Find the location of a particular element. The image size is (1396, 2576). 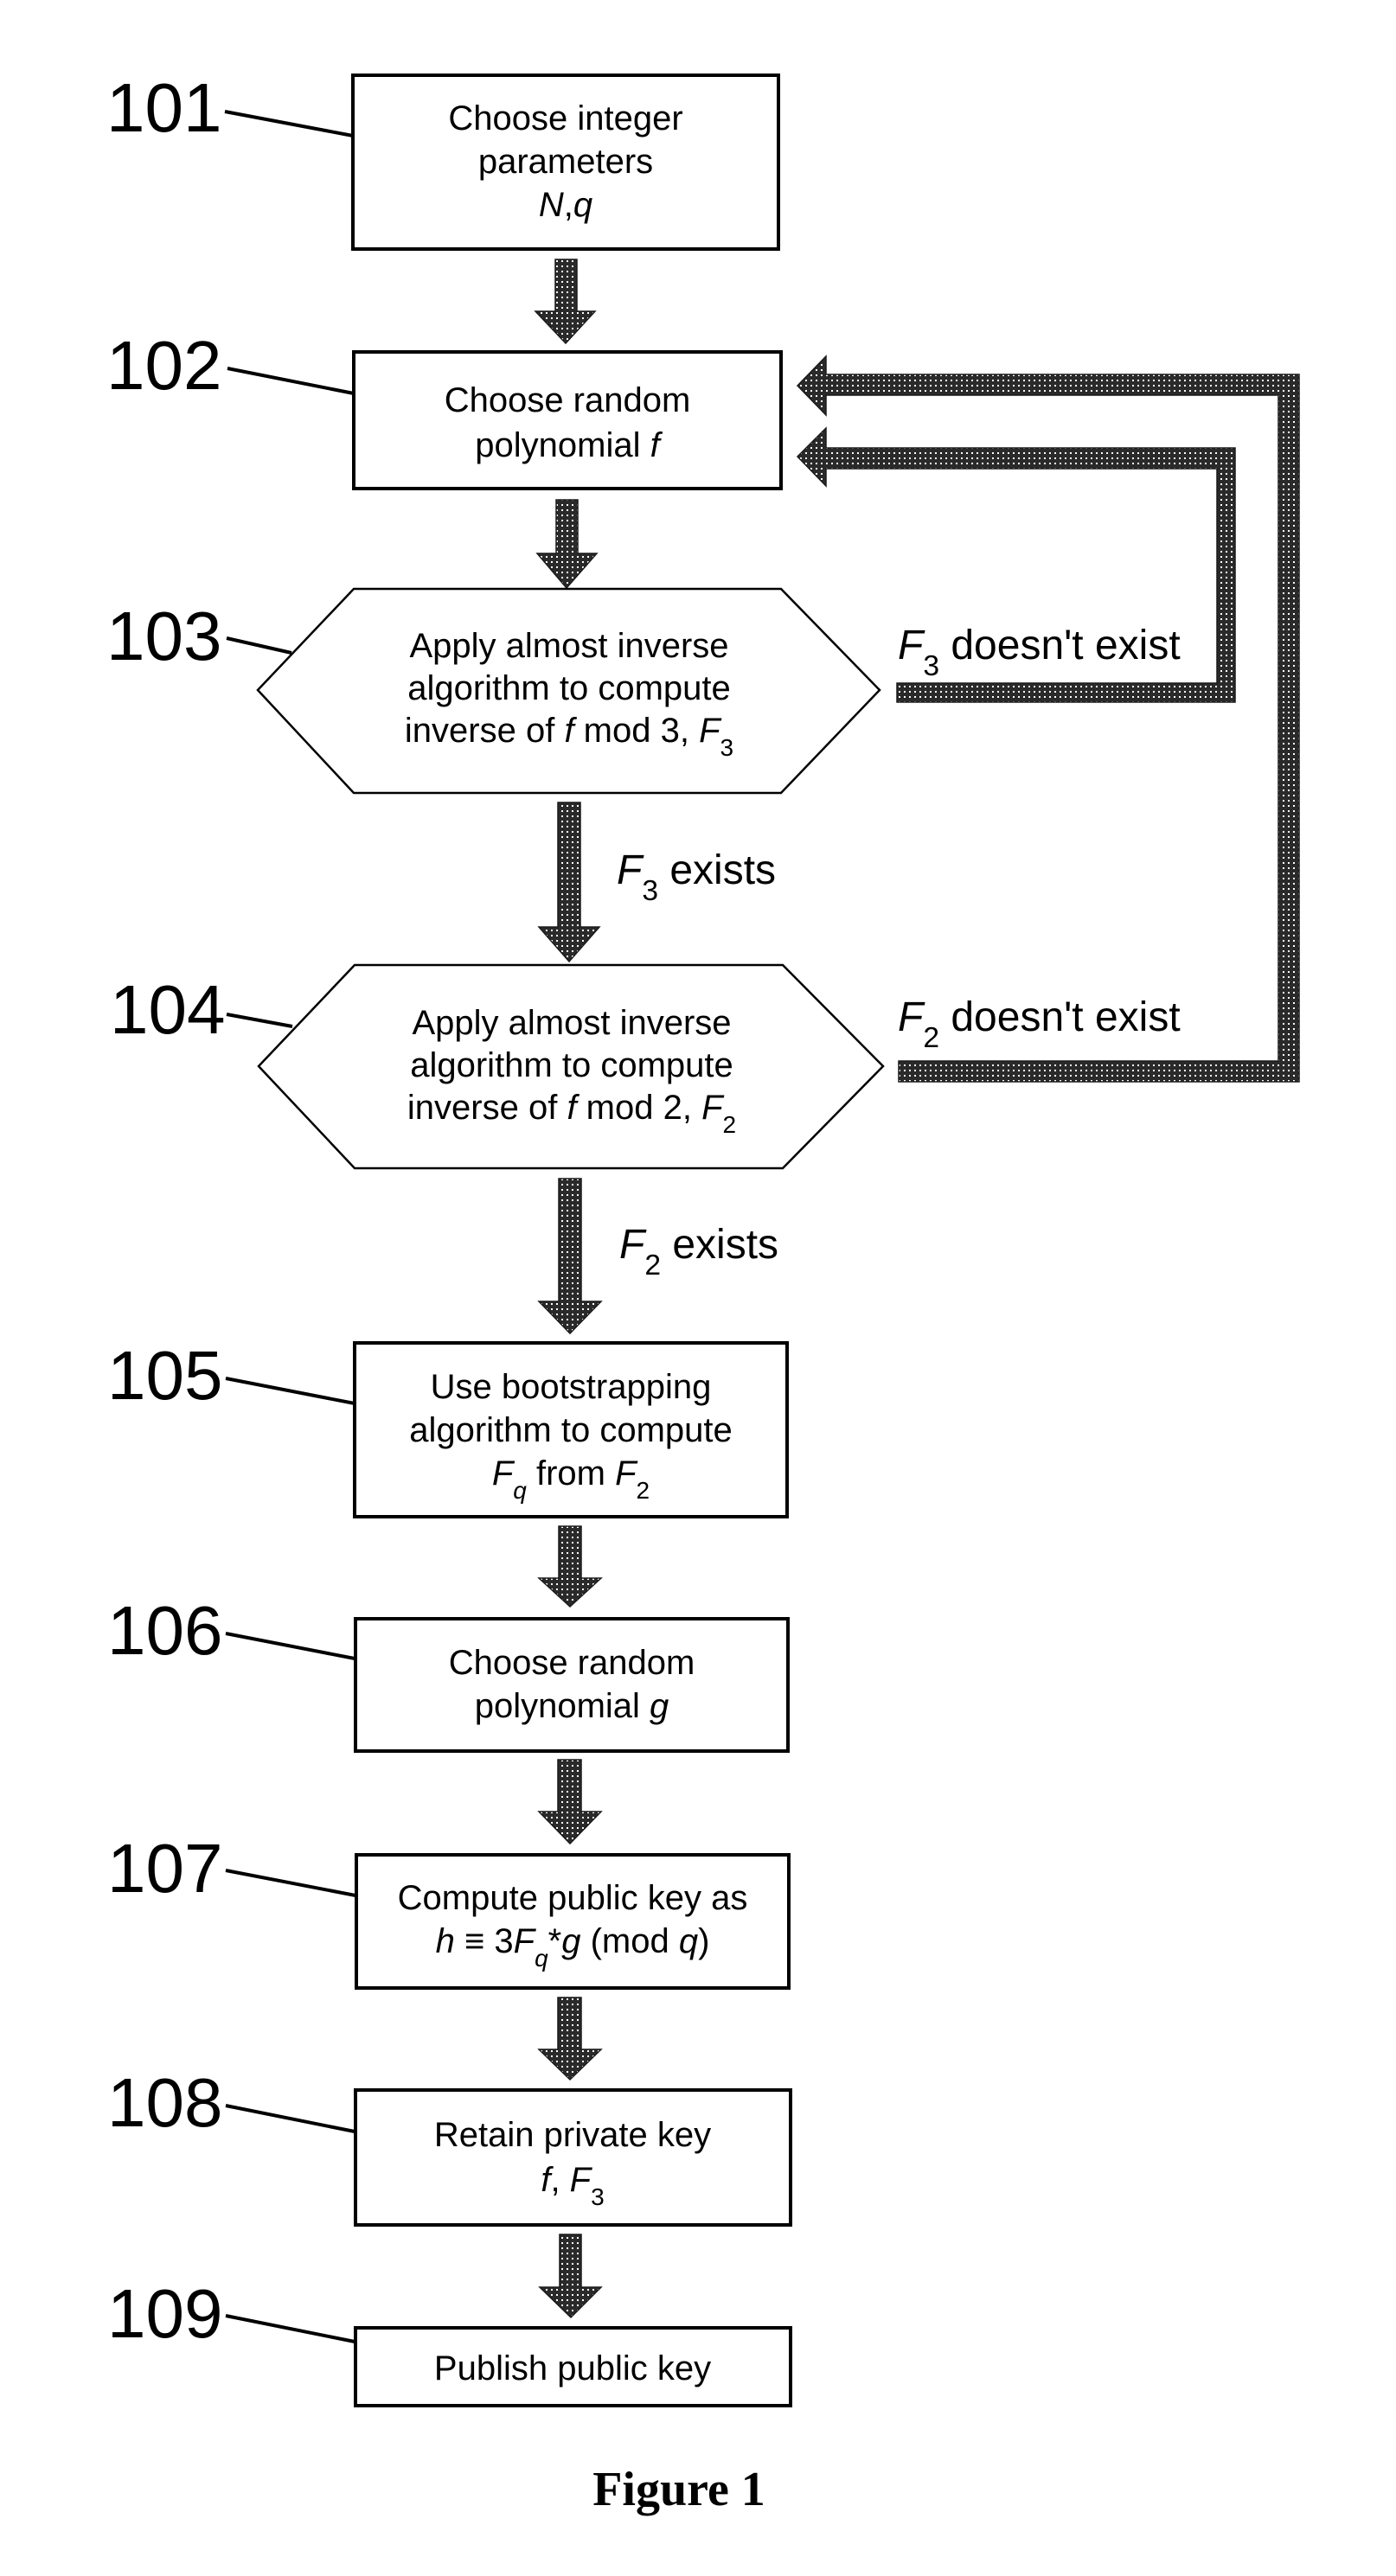

ref-label-108: 108 is located at coordinates (164, 2103).